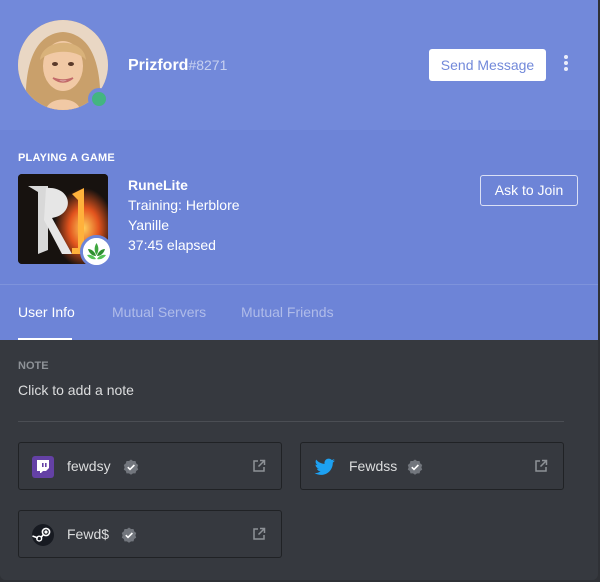 The height and width of the screenshot is (582, 600). Describe the element at coordinates (291, 421) in the screenshot. I see `divider` at that location.